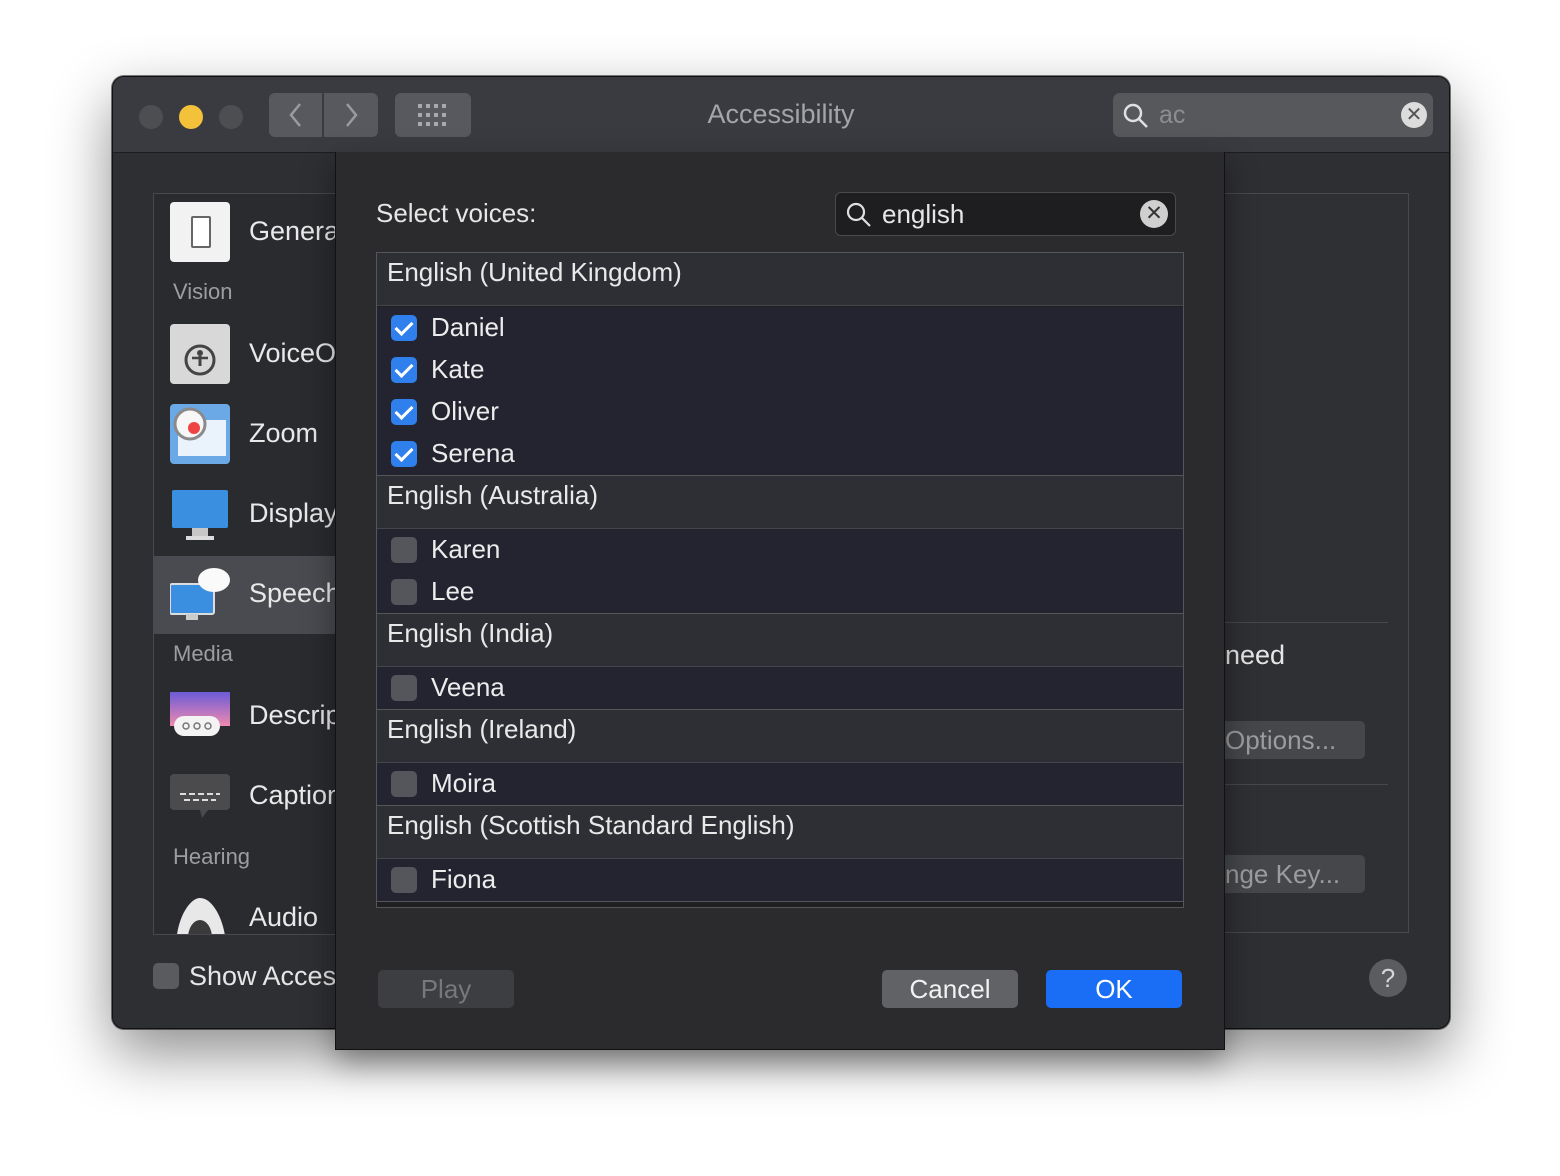  Describe the element at coordinates (1172, 115) in the screenshot. I see `search-value: ac` at that location.